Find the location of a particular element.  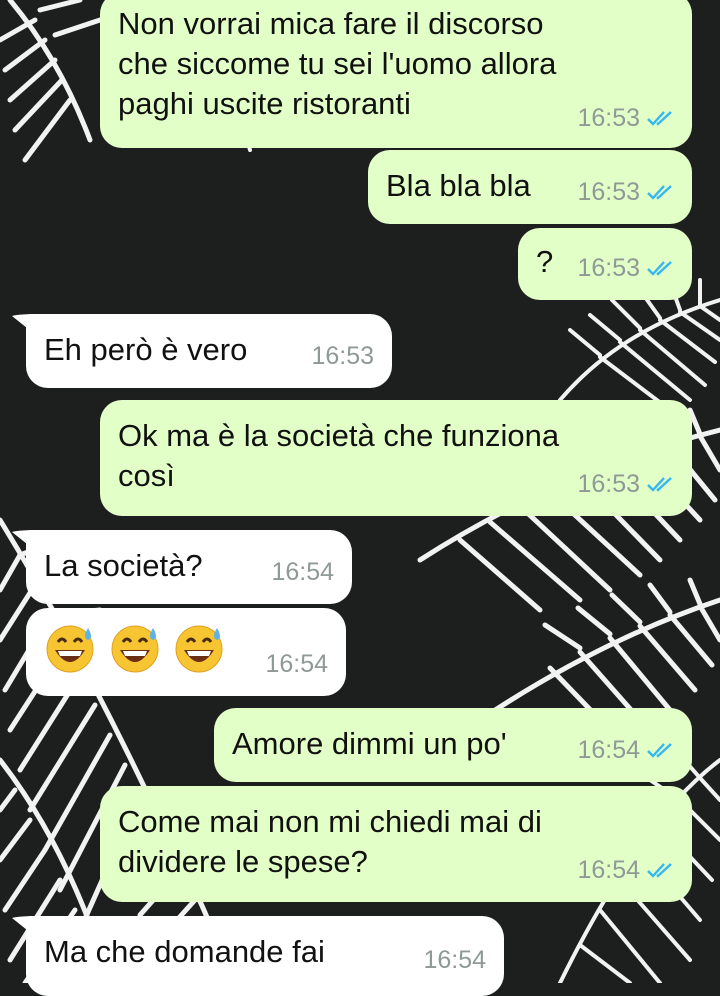

message-bubble-incoming: Ma che domande fai 16:54 is located at coordinates (265, 956).